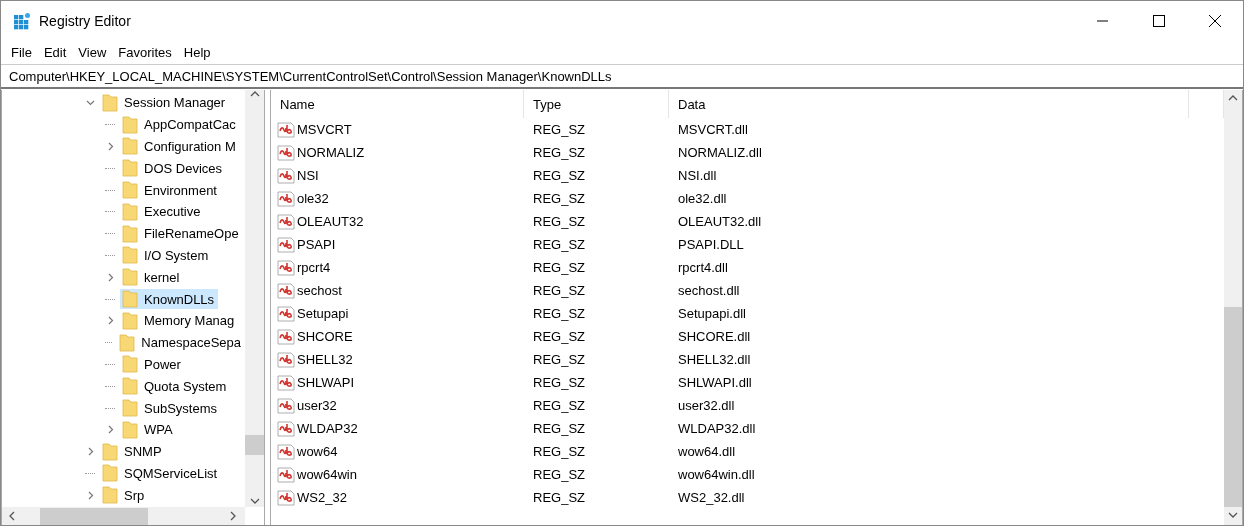 The width and height of the screenshot is (1244, 526). I want to click on table-cell-text: PSAPI.DLL, so click(711, 244).